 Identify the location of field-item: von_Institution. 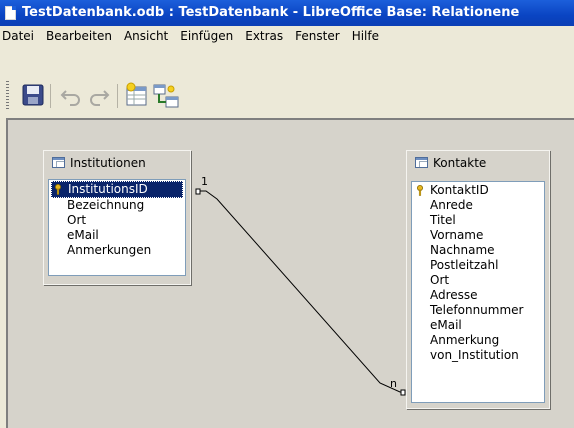
(478, 355).